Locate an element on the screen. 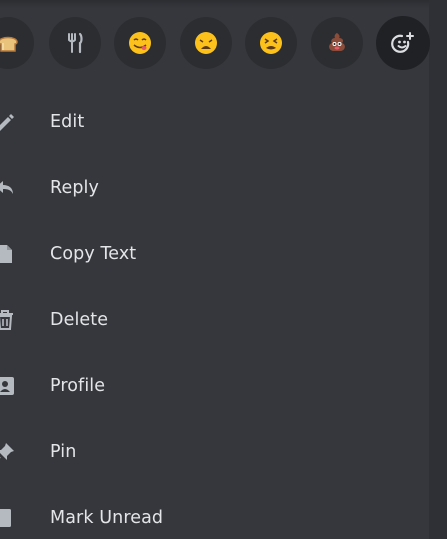  add-reaction-icon is located at coordinates (402, 42).